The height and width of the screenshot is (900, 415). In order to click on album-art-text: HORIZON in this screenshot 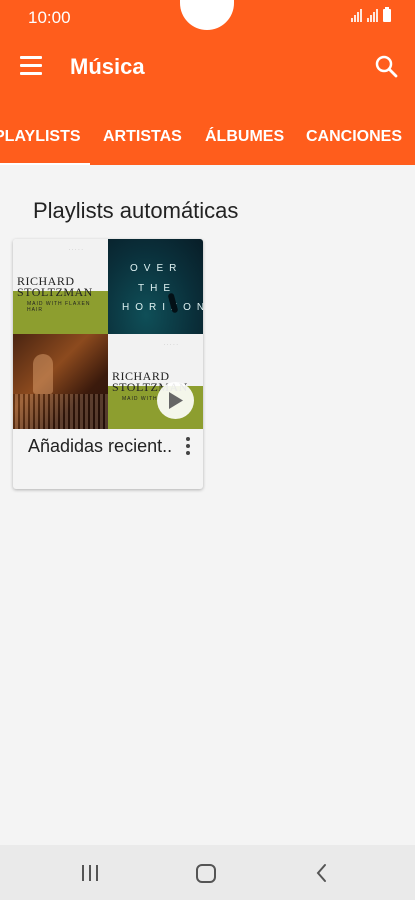, I will do `click(162, 307)`.